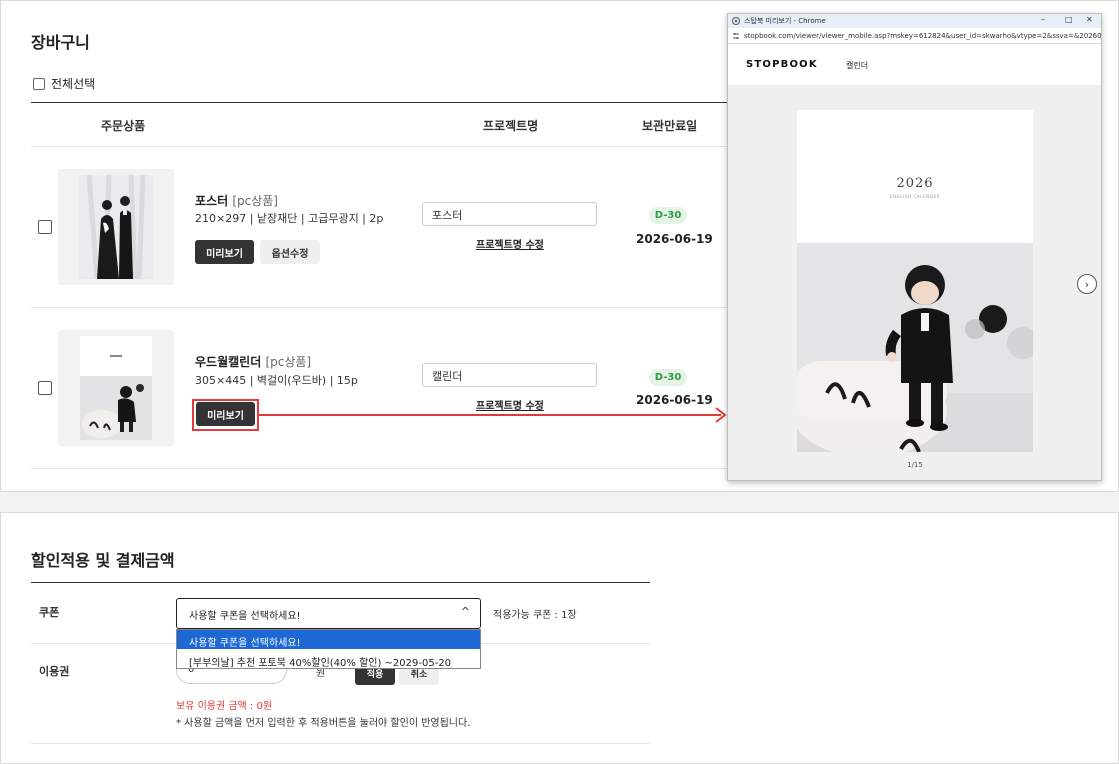  I want to click on chevron-right-icon: ›, so click(1087, 284).